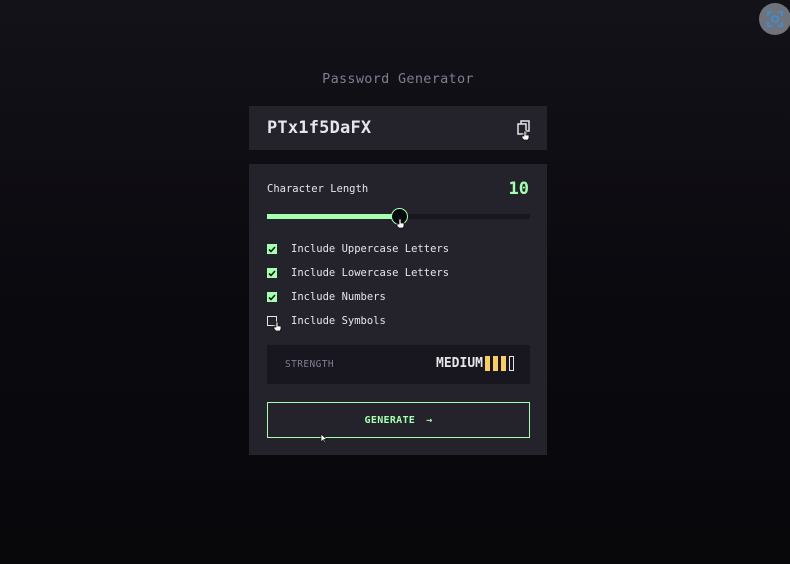 Image resolution: width=790 pixels, height=564 pixels. I want to click on page-title: Password Generator, so click(398, 79).